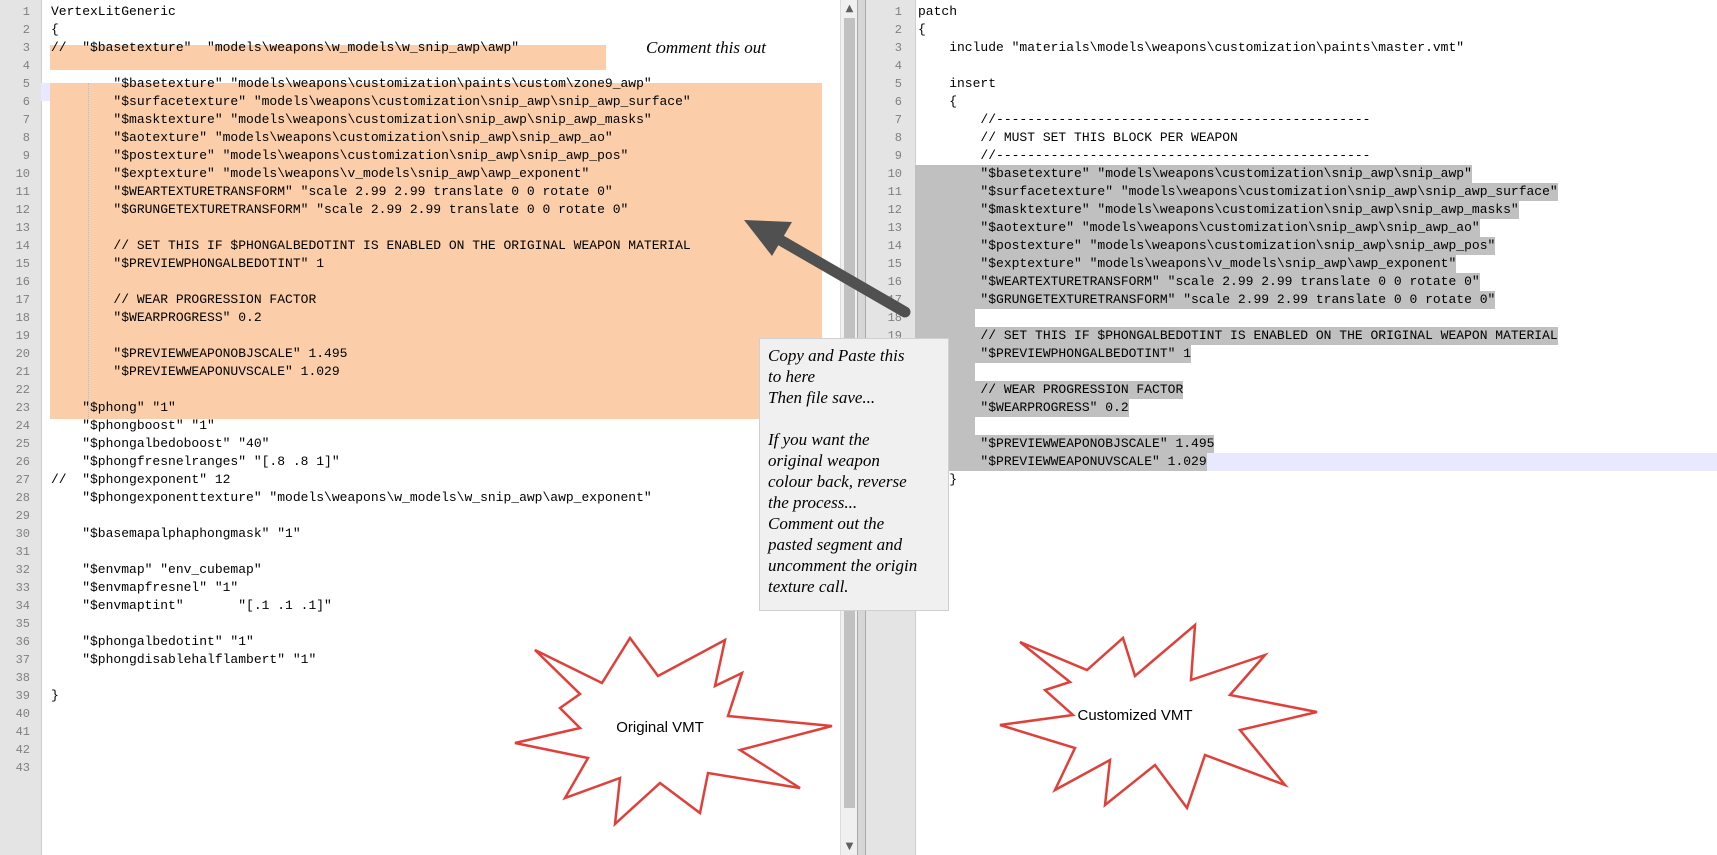 This screenshot has width=1717, height=855. What do you see at coordinates (1134, 715) in the screenshot?
I see `customized-vmt-label: Customized VMT` at bounding box center [1134, 715].